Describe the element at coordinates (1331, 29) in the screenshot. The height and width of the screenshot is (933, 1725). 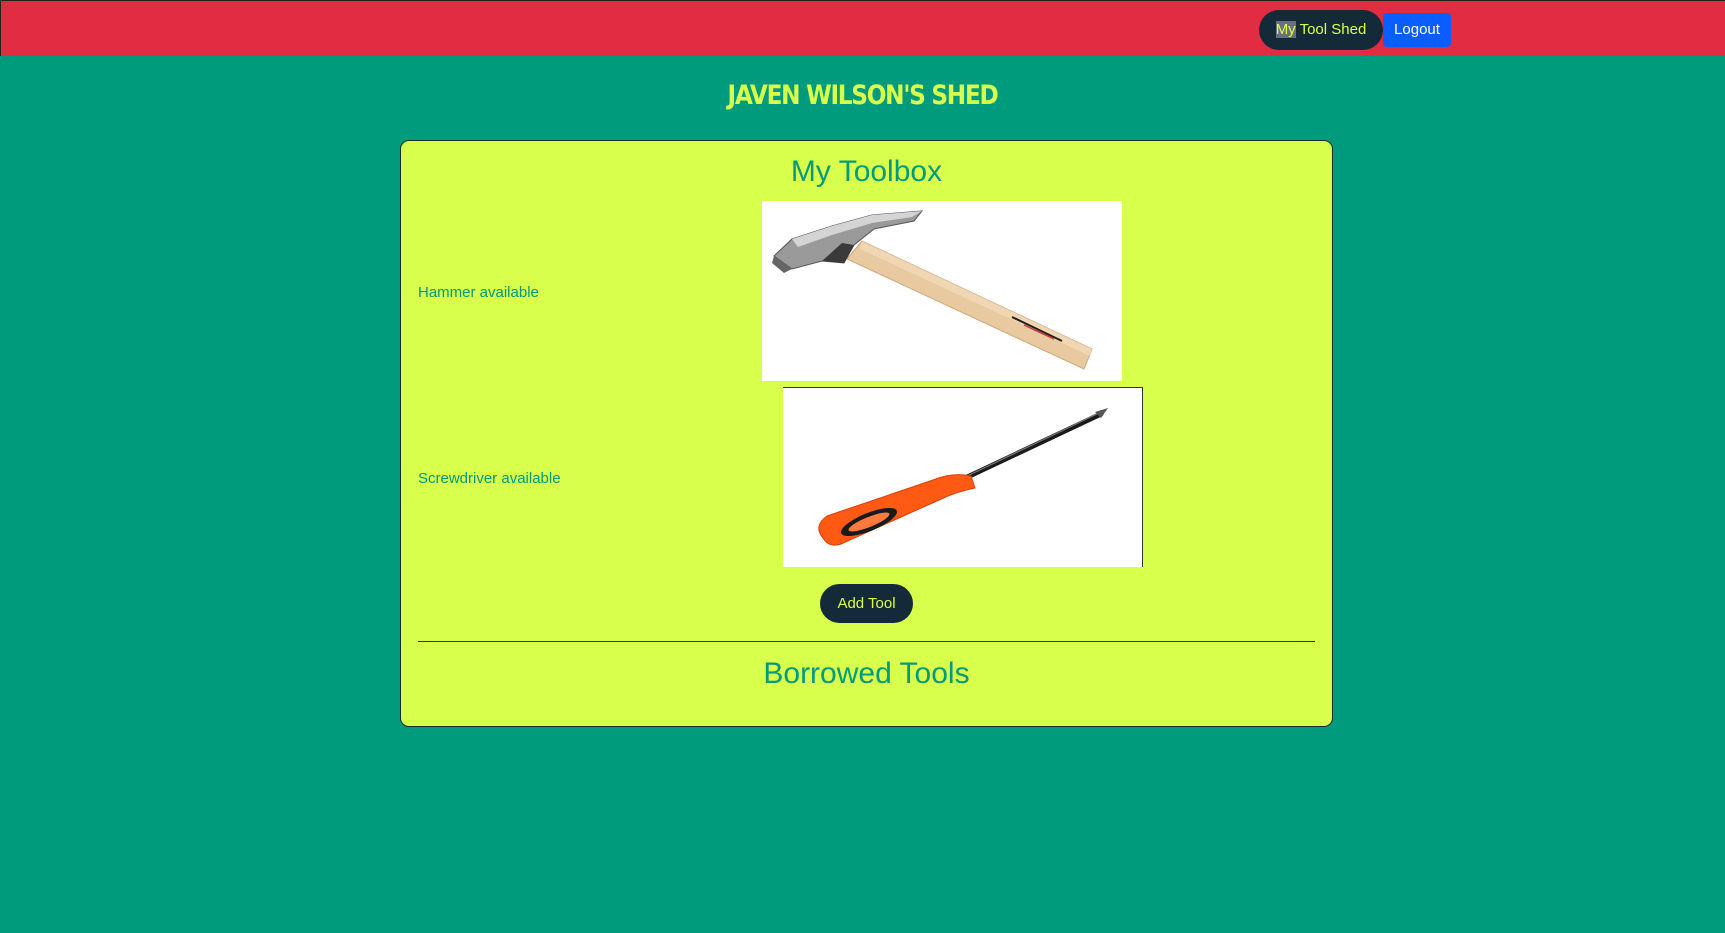
I see `my-tool-shed-label: Tool Shed` at that location.